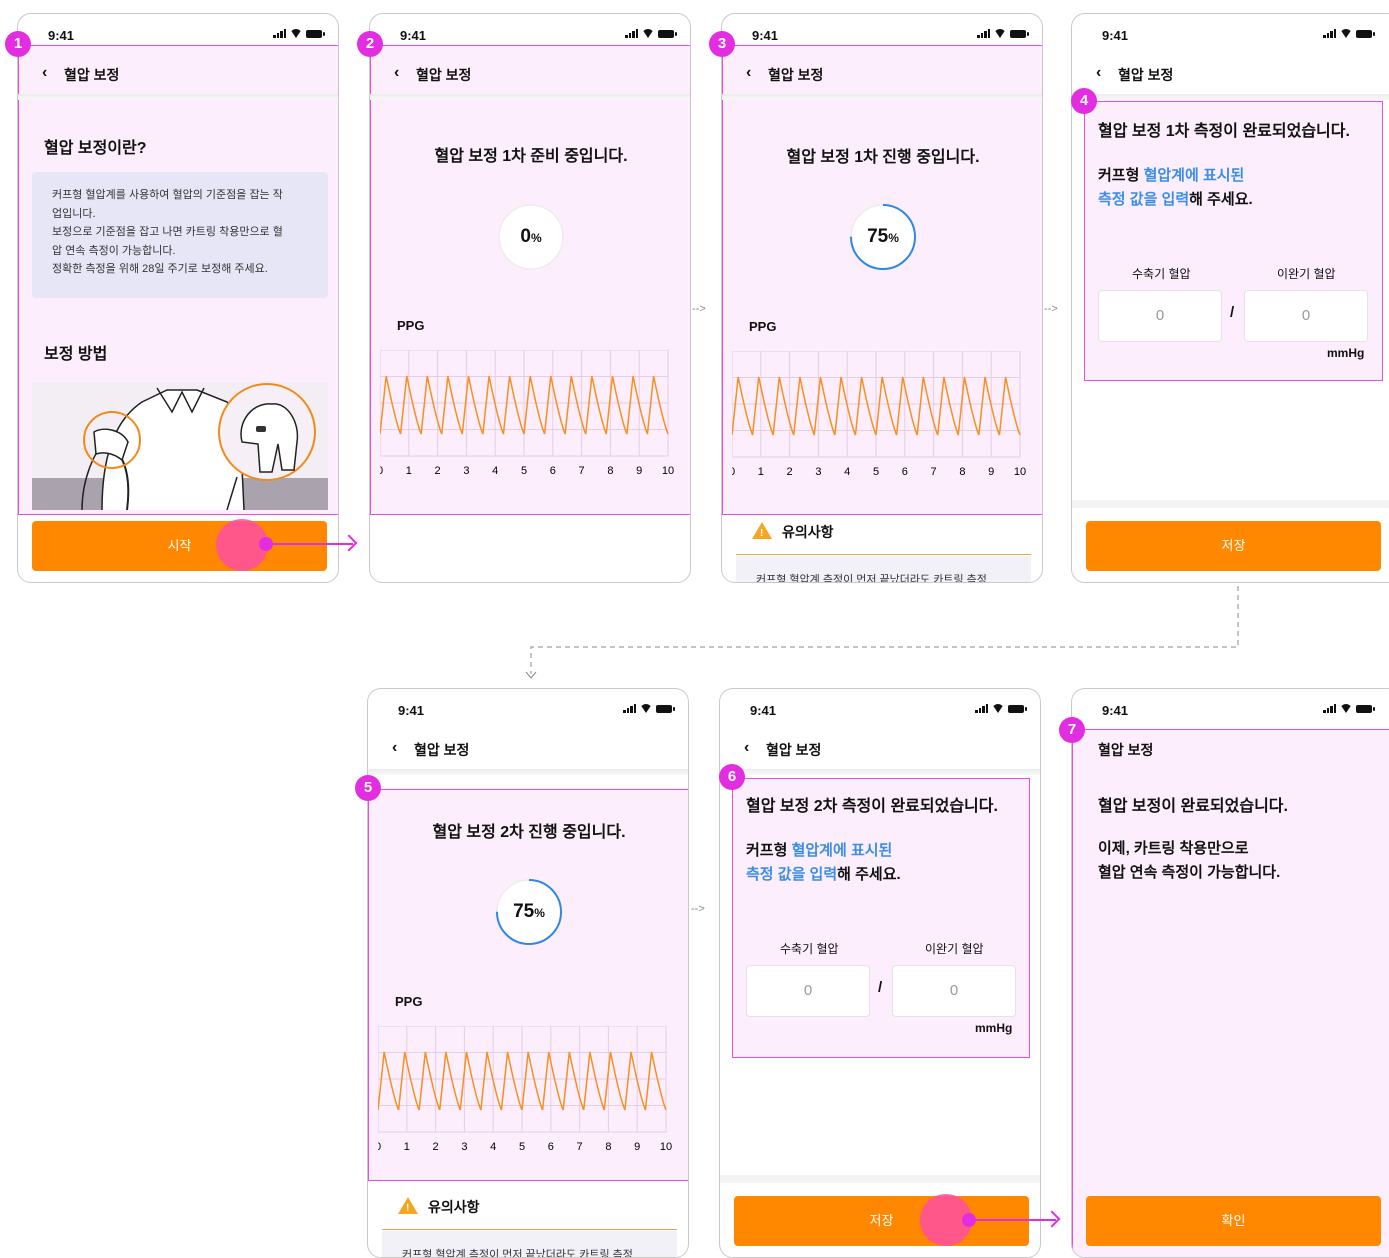 The height and width of the screenshot is (1258, 1389). I want to click on notice-text: 커프형 혈압계 측정이 먼저 끝났더라도 카트링 측정, so click(517, 1253).